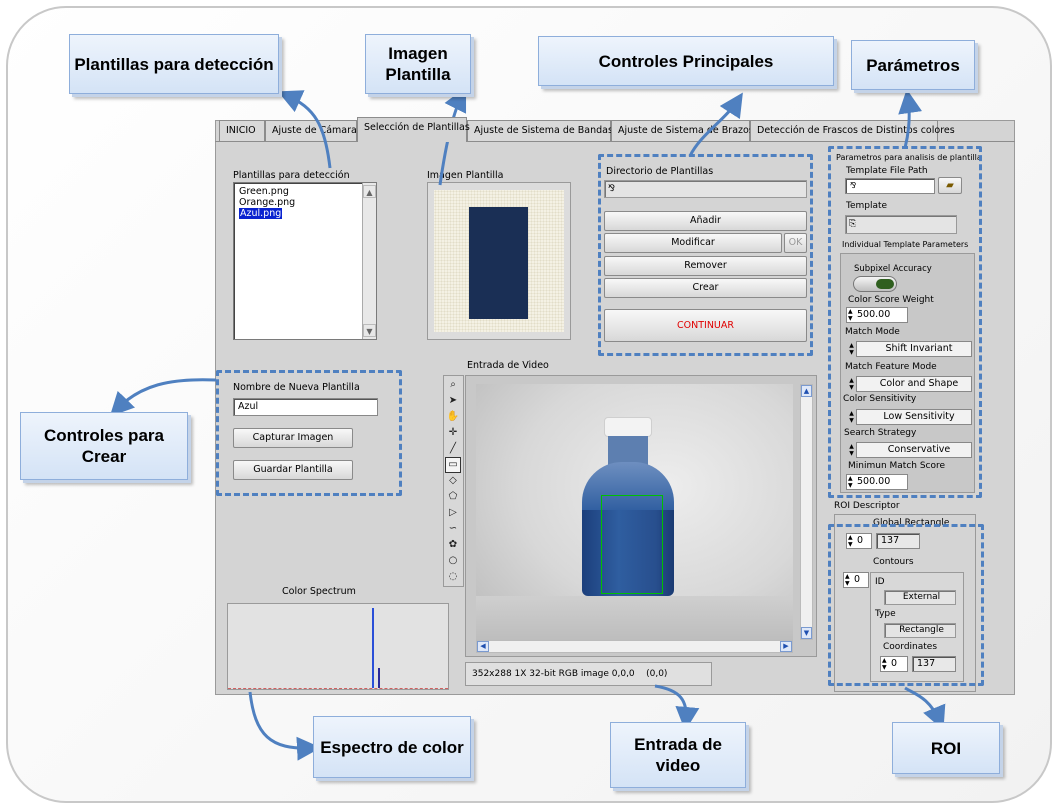 This screenshot has width=1059, height=810. What do you see at coordinates (453, 577) in the screenshot?
I see `annulus-icon: ◌` at bounding box center [453, 577].